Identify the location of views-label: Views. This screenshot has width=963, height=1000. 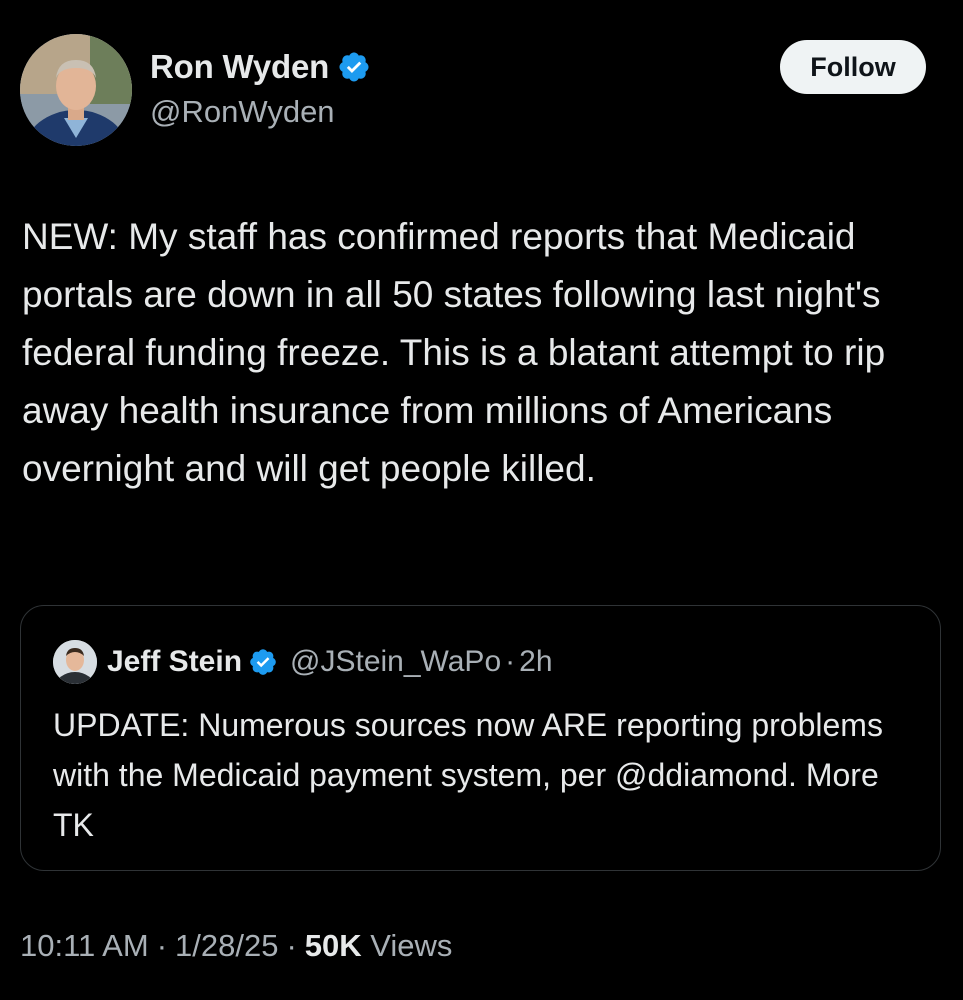
(411, 945).